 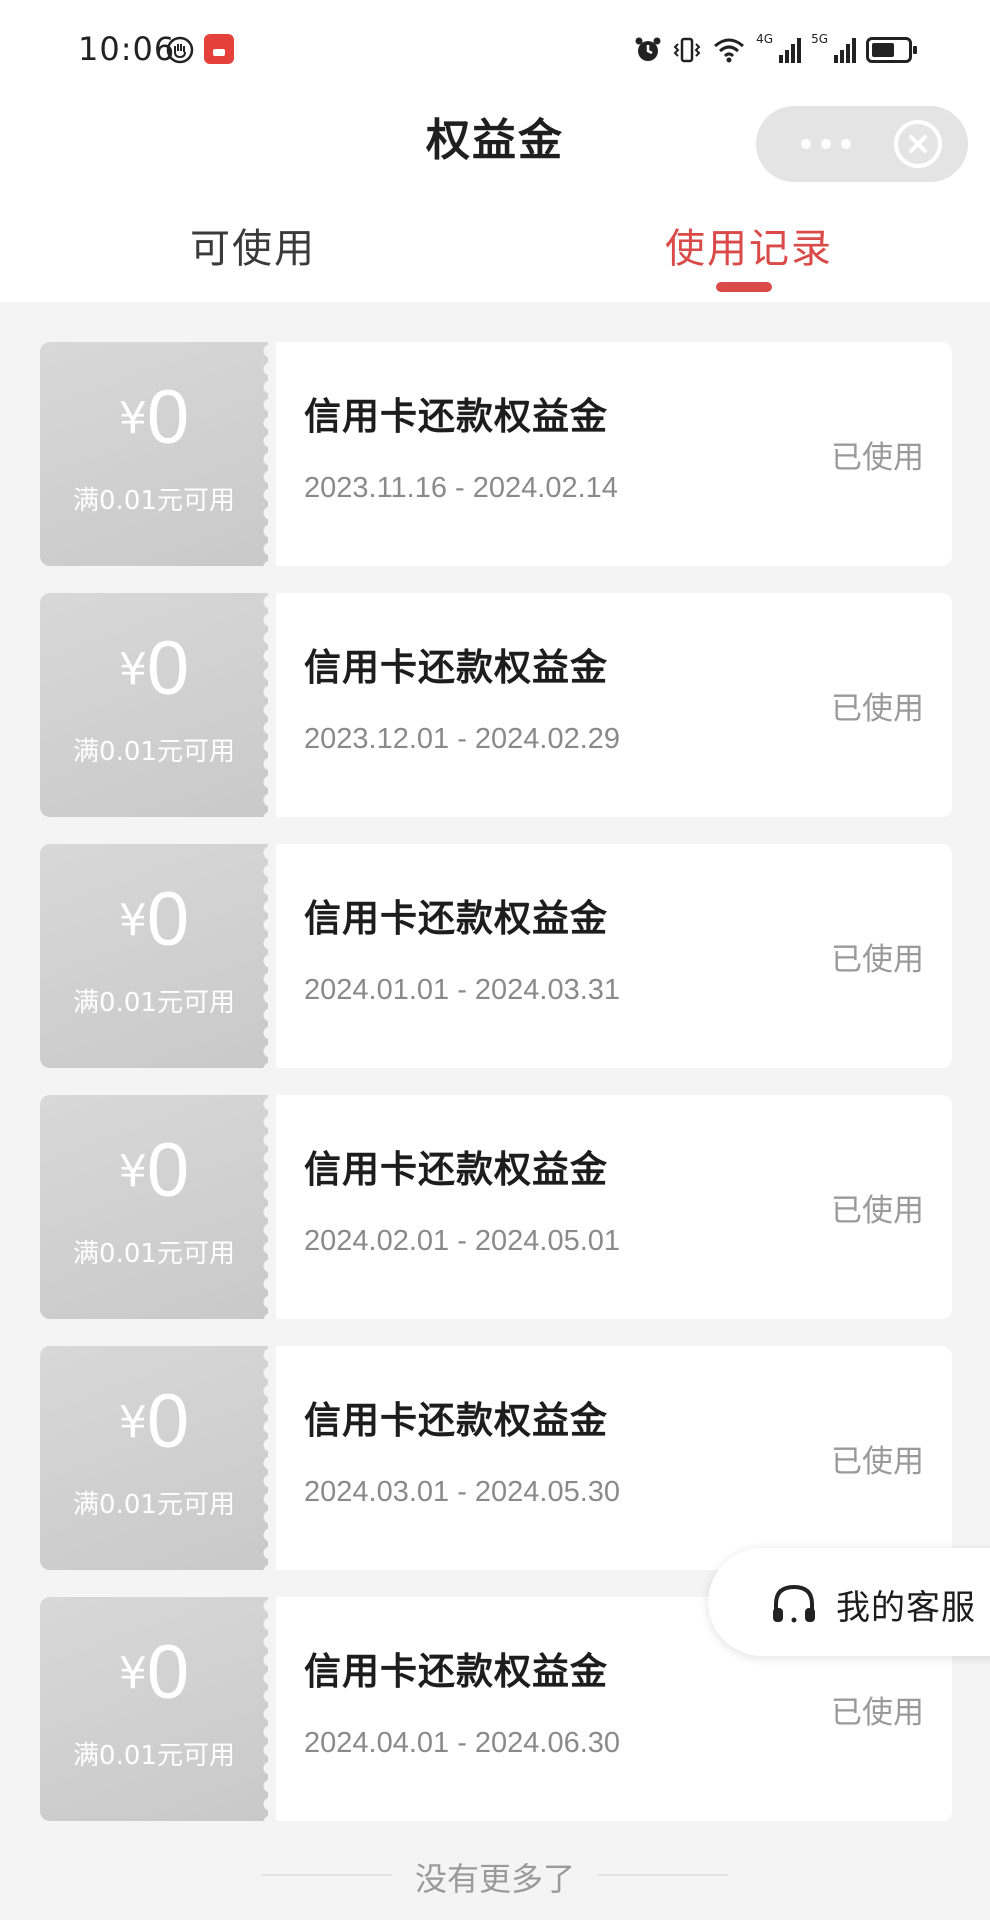 What do you see at coordinates (790, 50) in the screenshot?
I see `signal-bars-1-icon` at bounding box center [790, 50].